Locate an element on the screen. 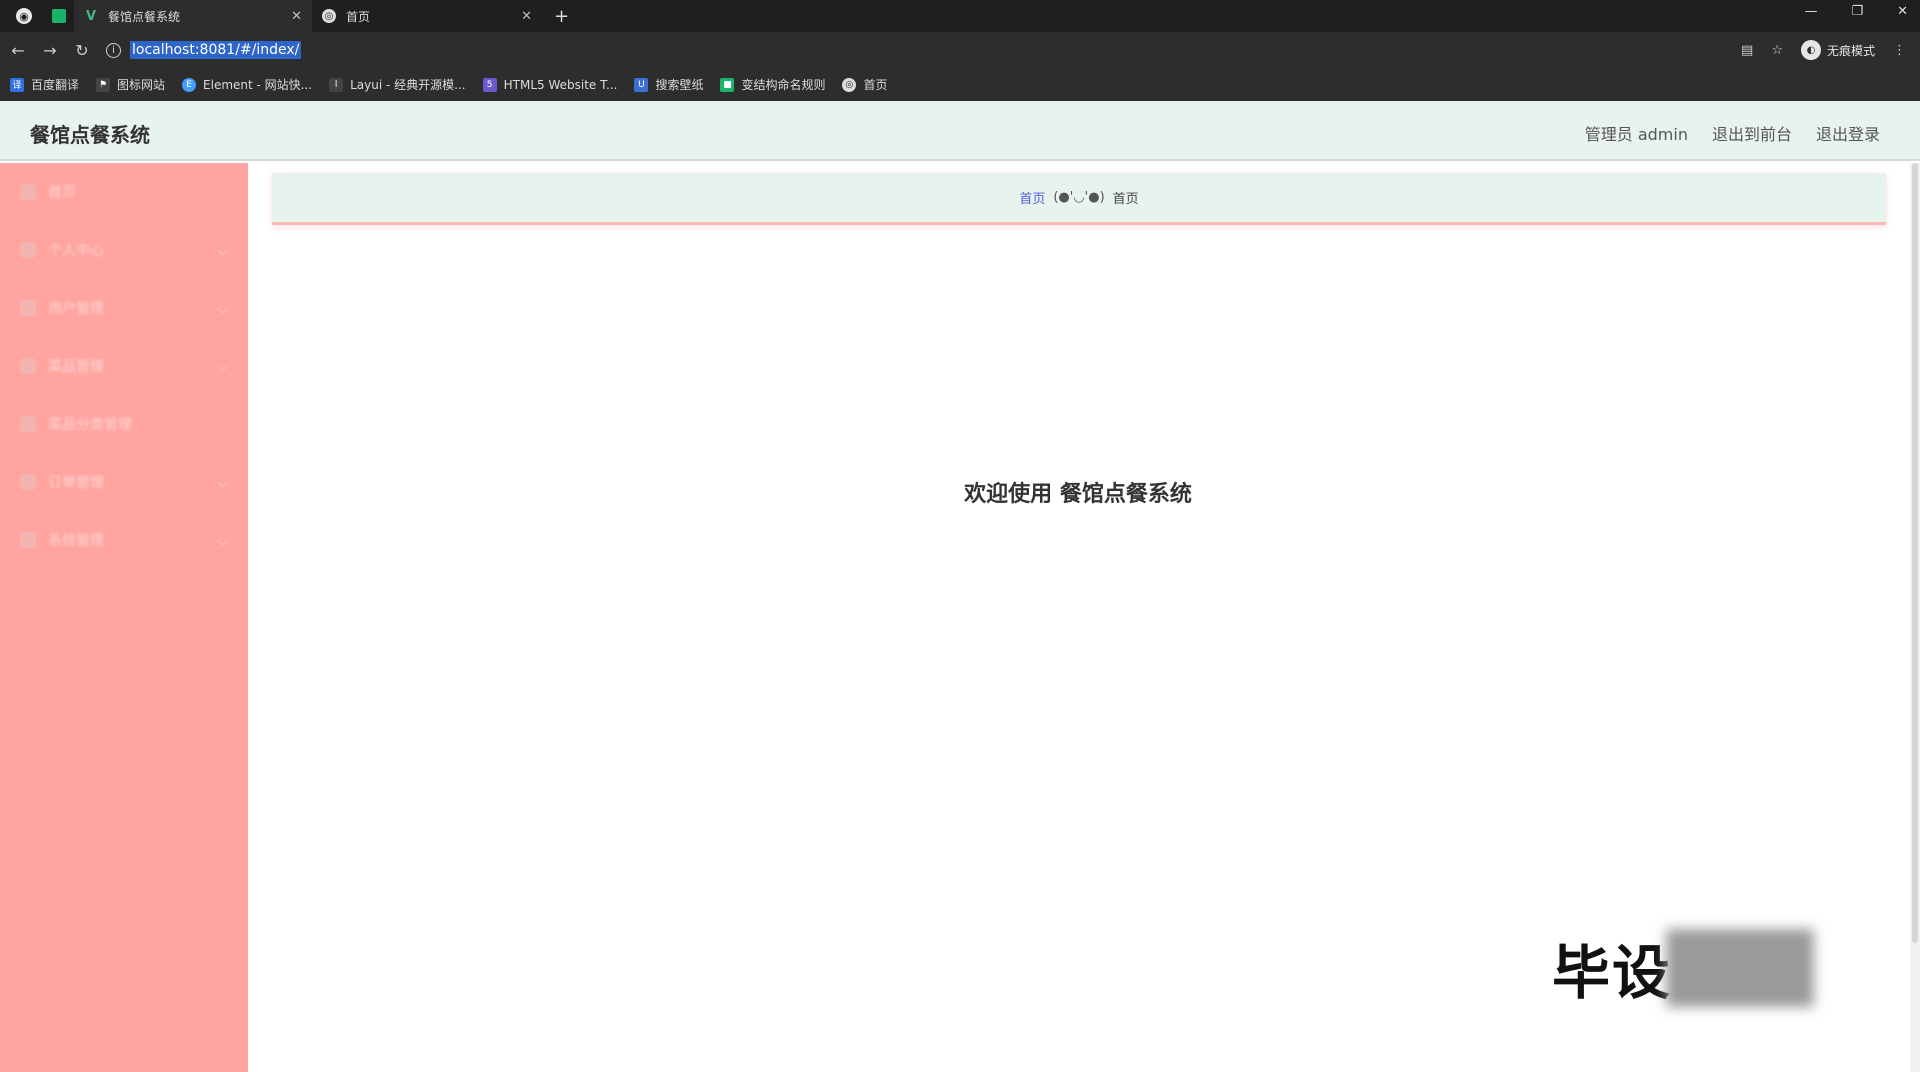 The height and width of the screenshot is (1072, 1920). watermark: 毕设 is located at coordinates (1683, 968).